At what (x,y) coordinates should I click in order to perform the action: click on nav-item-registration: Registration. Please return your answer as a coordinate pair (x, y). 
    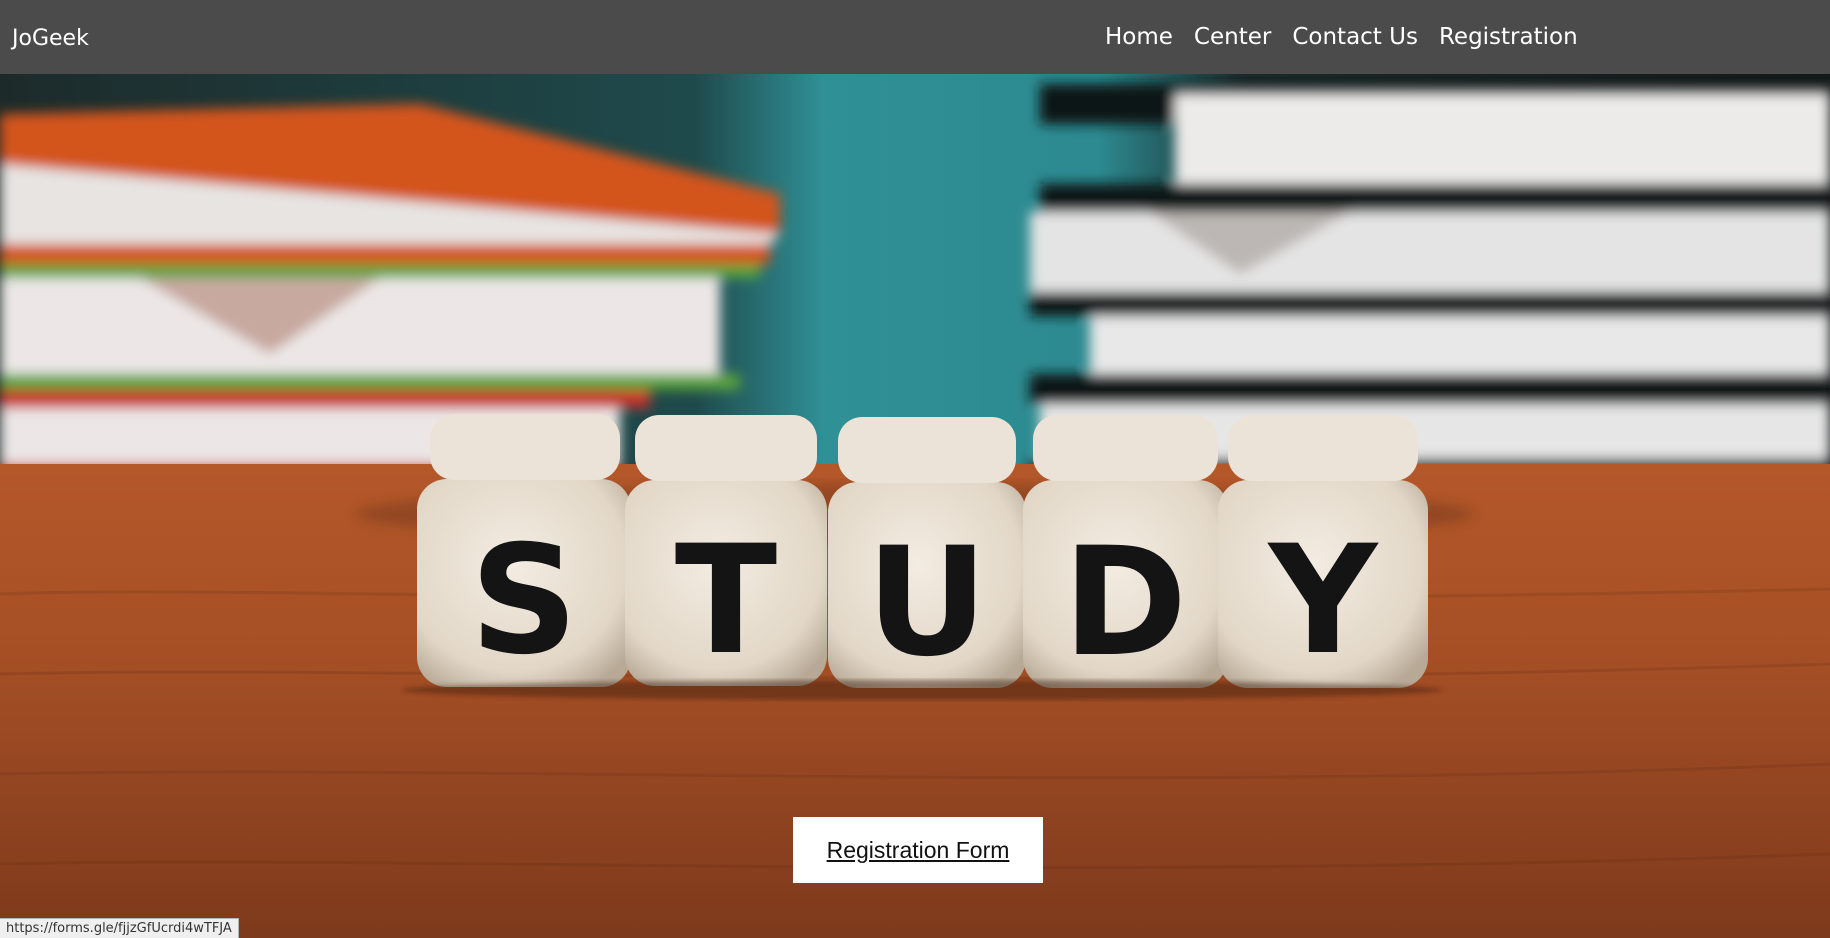
    Looking at the image, I should click on (1508, 37).